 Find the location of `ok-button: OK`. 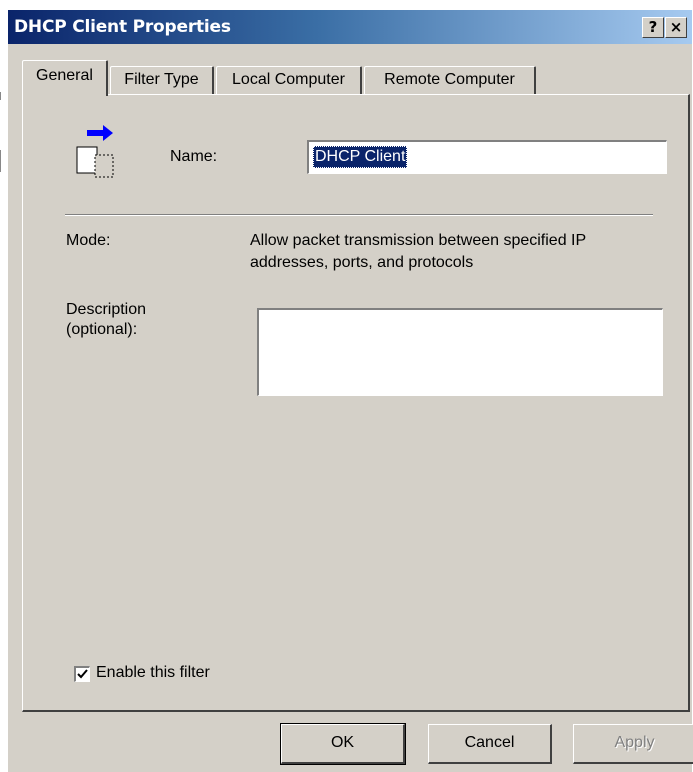

ok-button: OK is located at coordinates (343, 744).